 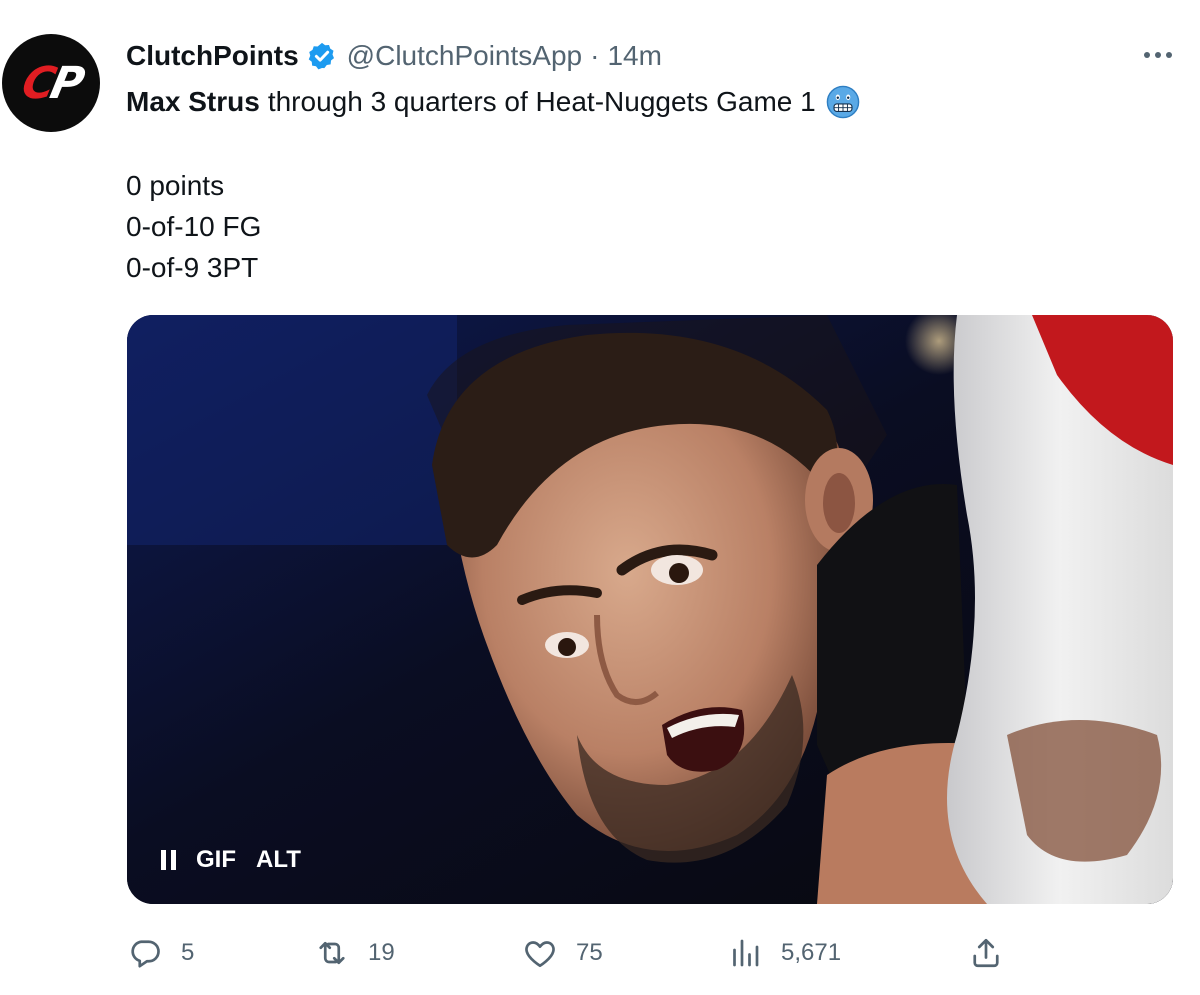 What do you see at coordinates (562, 953) in the screenshot?
I see `like-button: 75` at bounding box center [562, 953].